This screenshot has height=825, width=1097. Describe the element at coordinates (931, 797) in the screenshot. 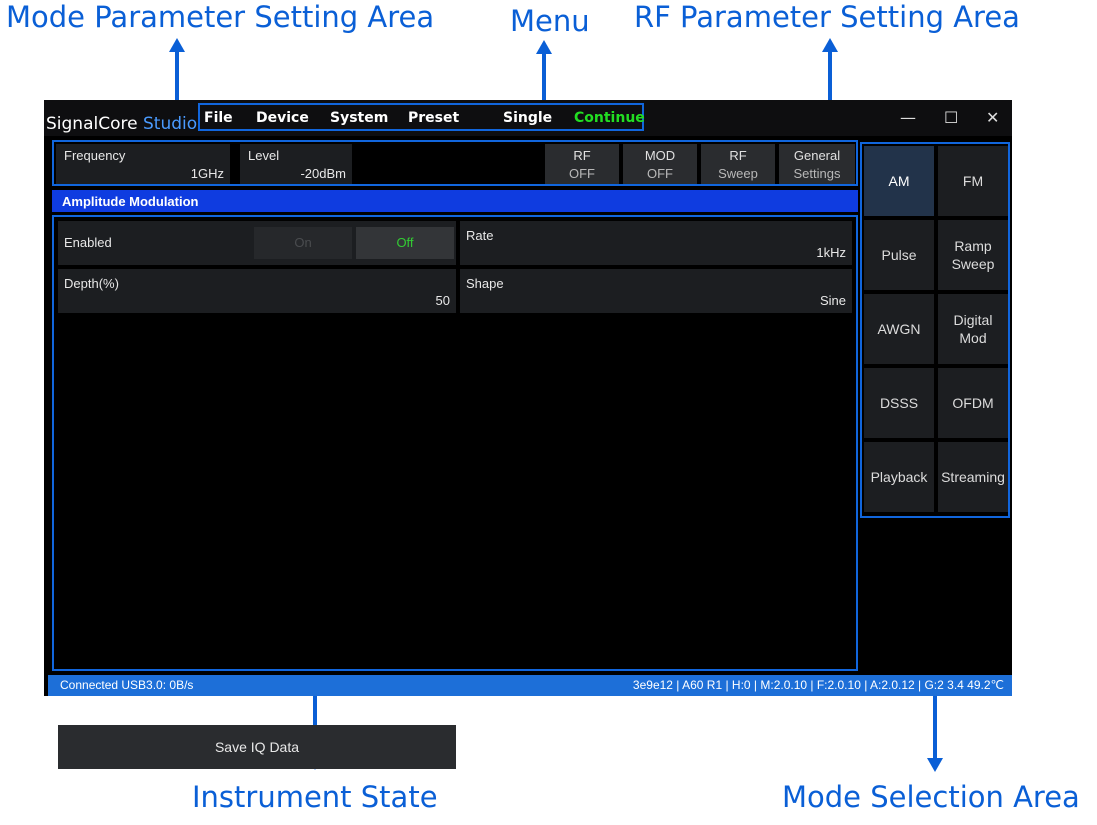

I see `callout-mode-selection-area: Mode Selection Area` at that location.